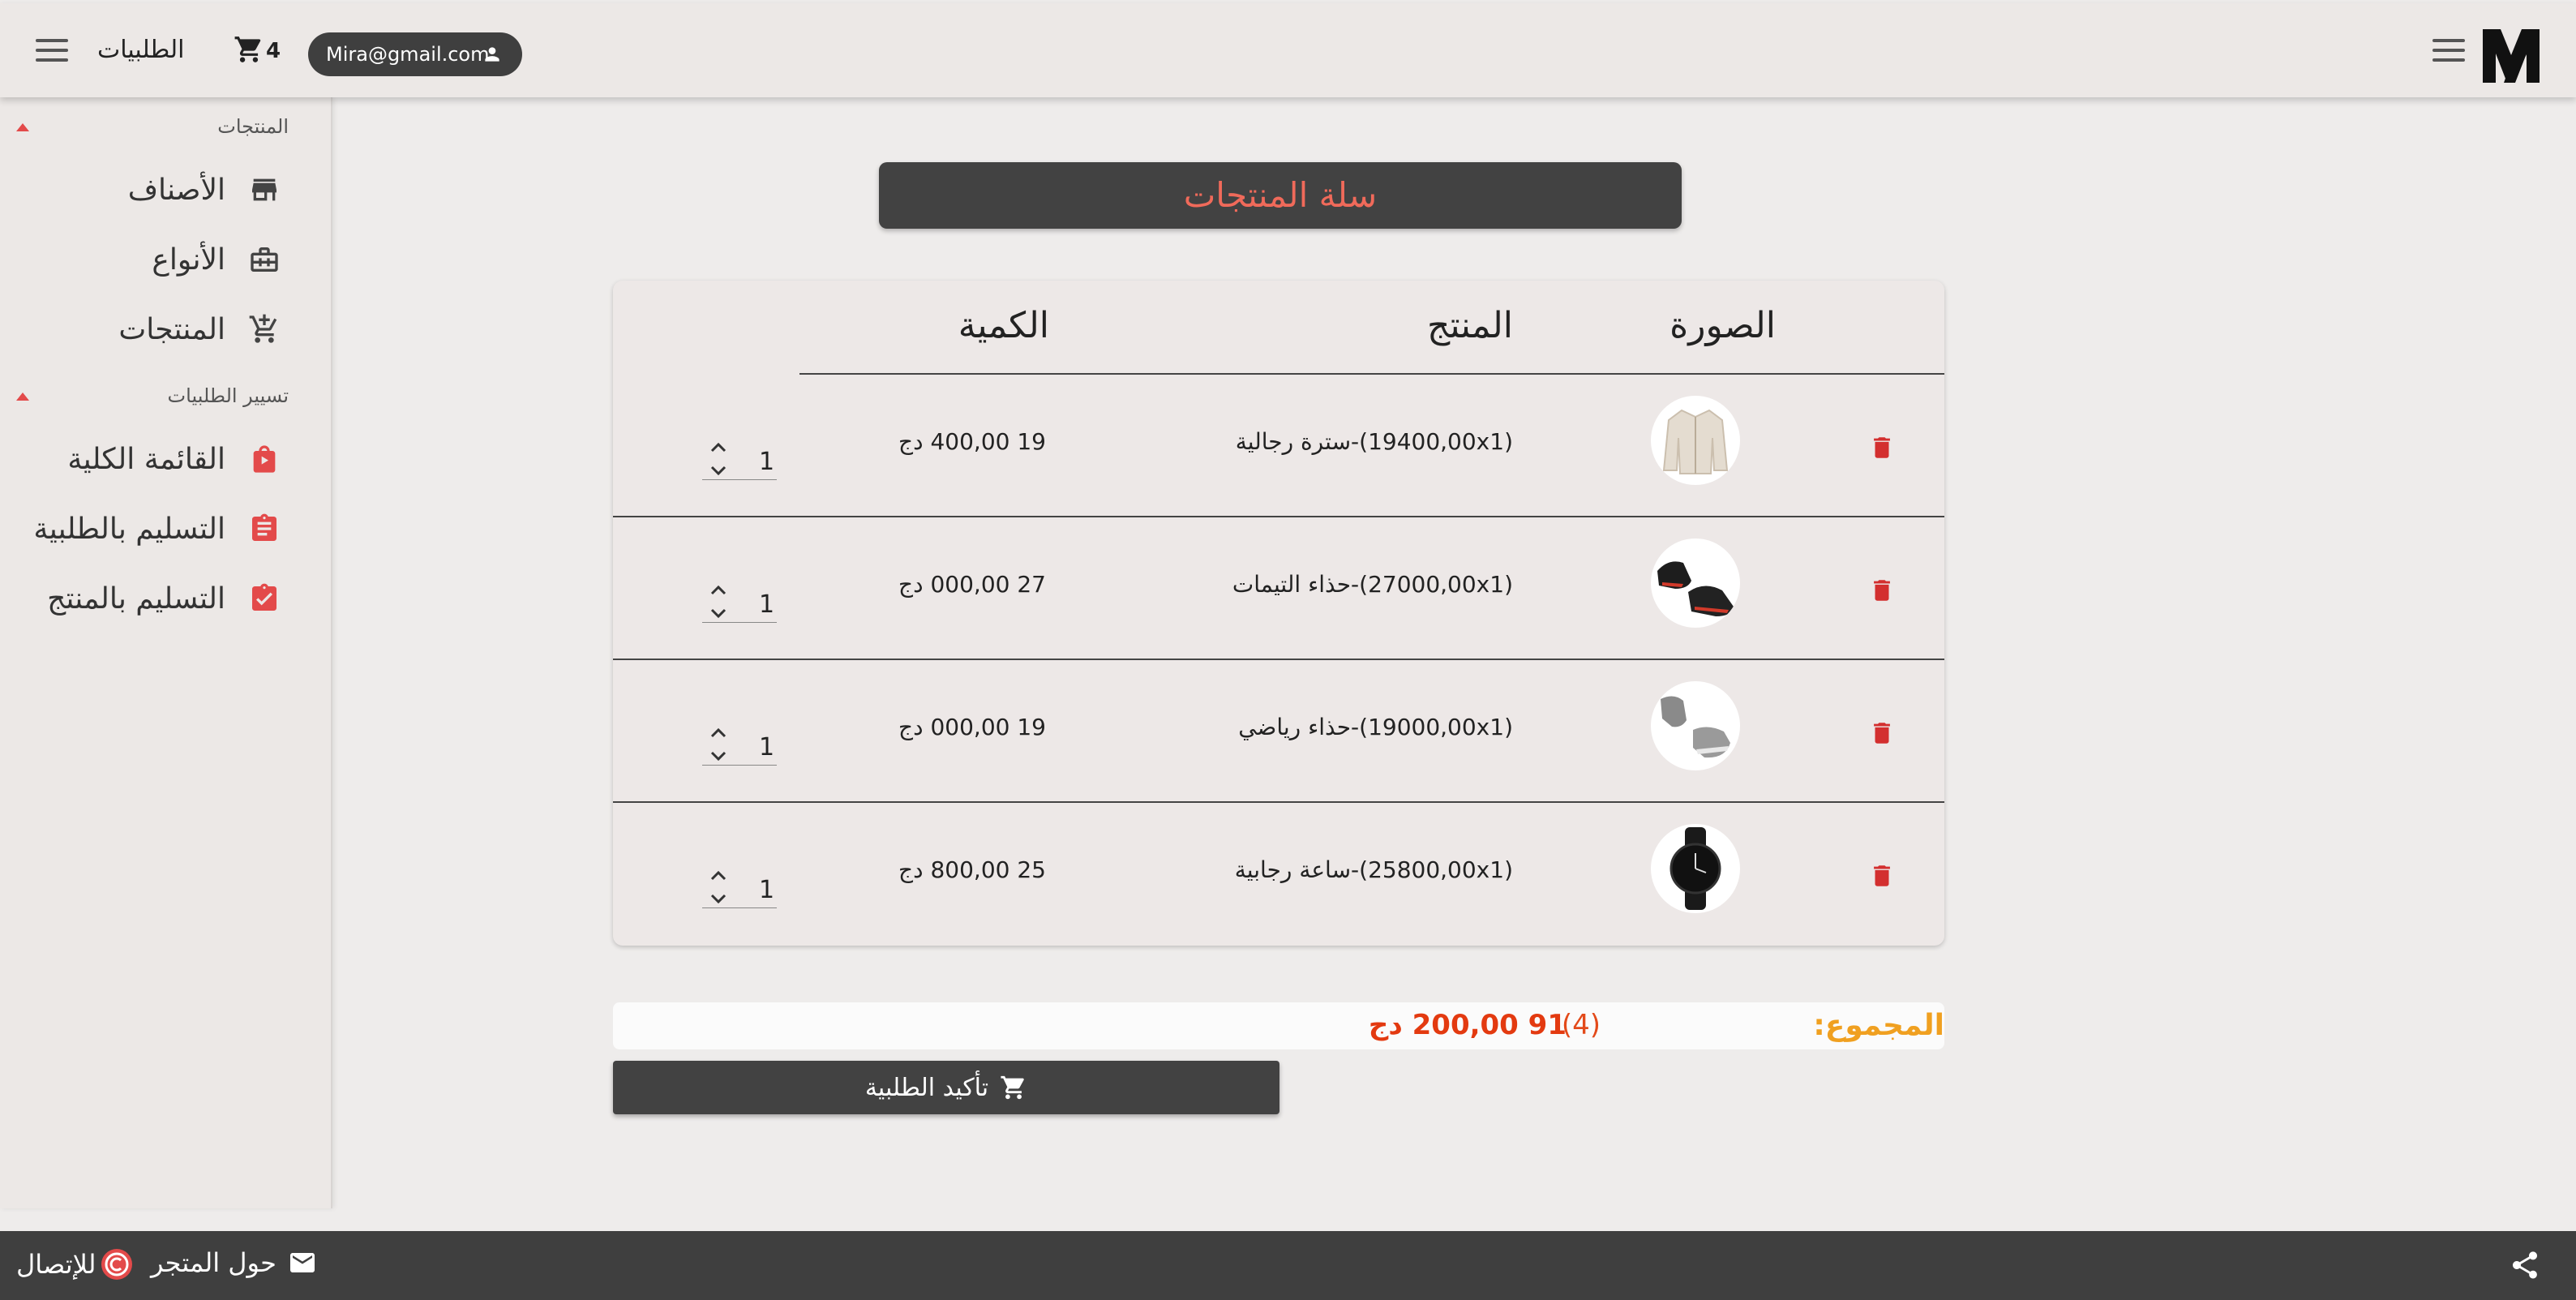  I want to click on cart-add-icon, so click(264, 329).